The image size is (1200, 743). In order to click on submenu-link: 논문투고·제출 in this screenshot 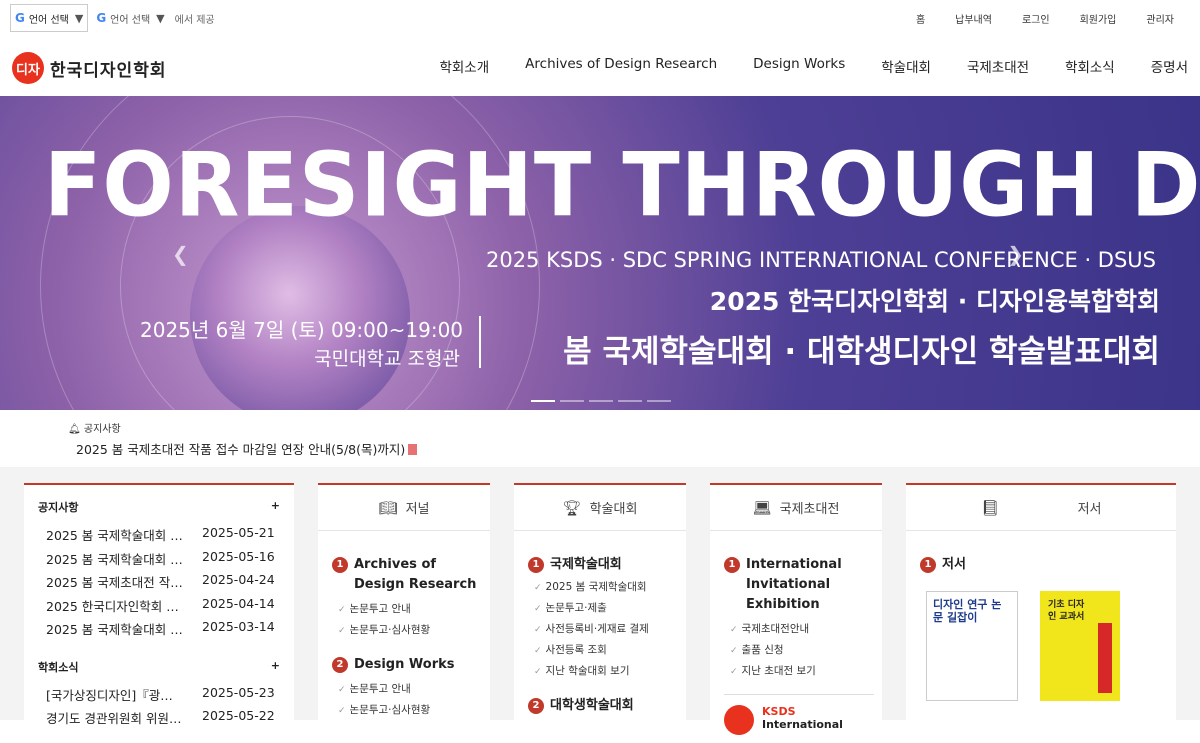, I will do `click(607, 608)`.